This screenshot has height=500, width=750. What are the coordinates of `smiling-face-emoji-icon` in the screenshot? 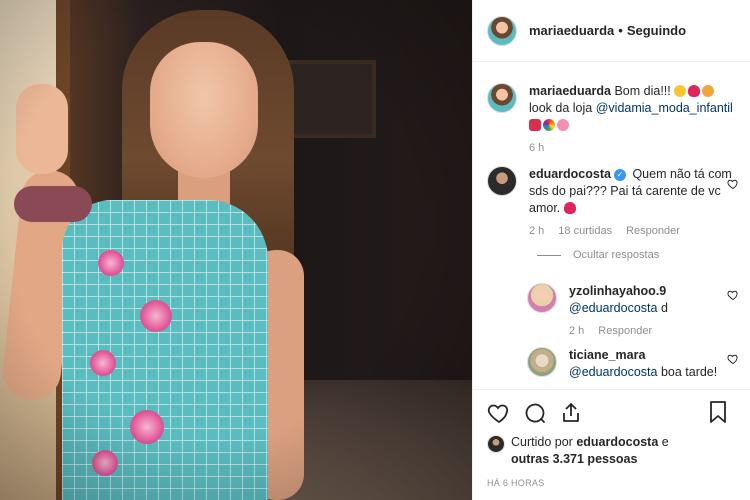 It's located at (708, 91).